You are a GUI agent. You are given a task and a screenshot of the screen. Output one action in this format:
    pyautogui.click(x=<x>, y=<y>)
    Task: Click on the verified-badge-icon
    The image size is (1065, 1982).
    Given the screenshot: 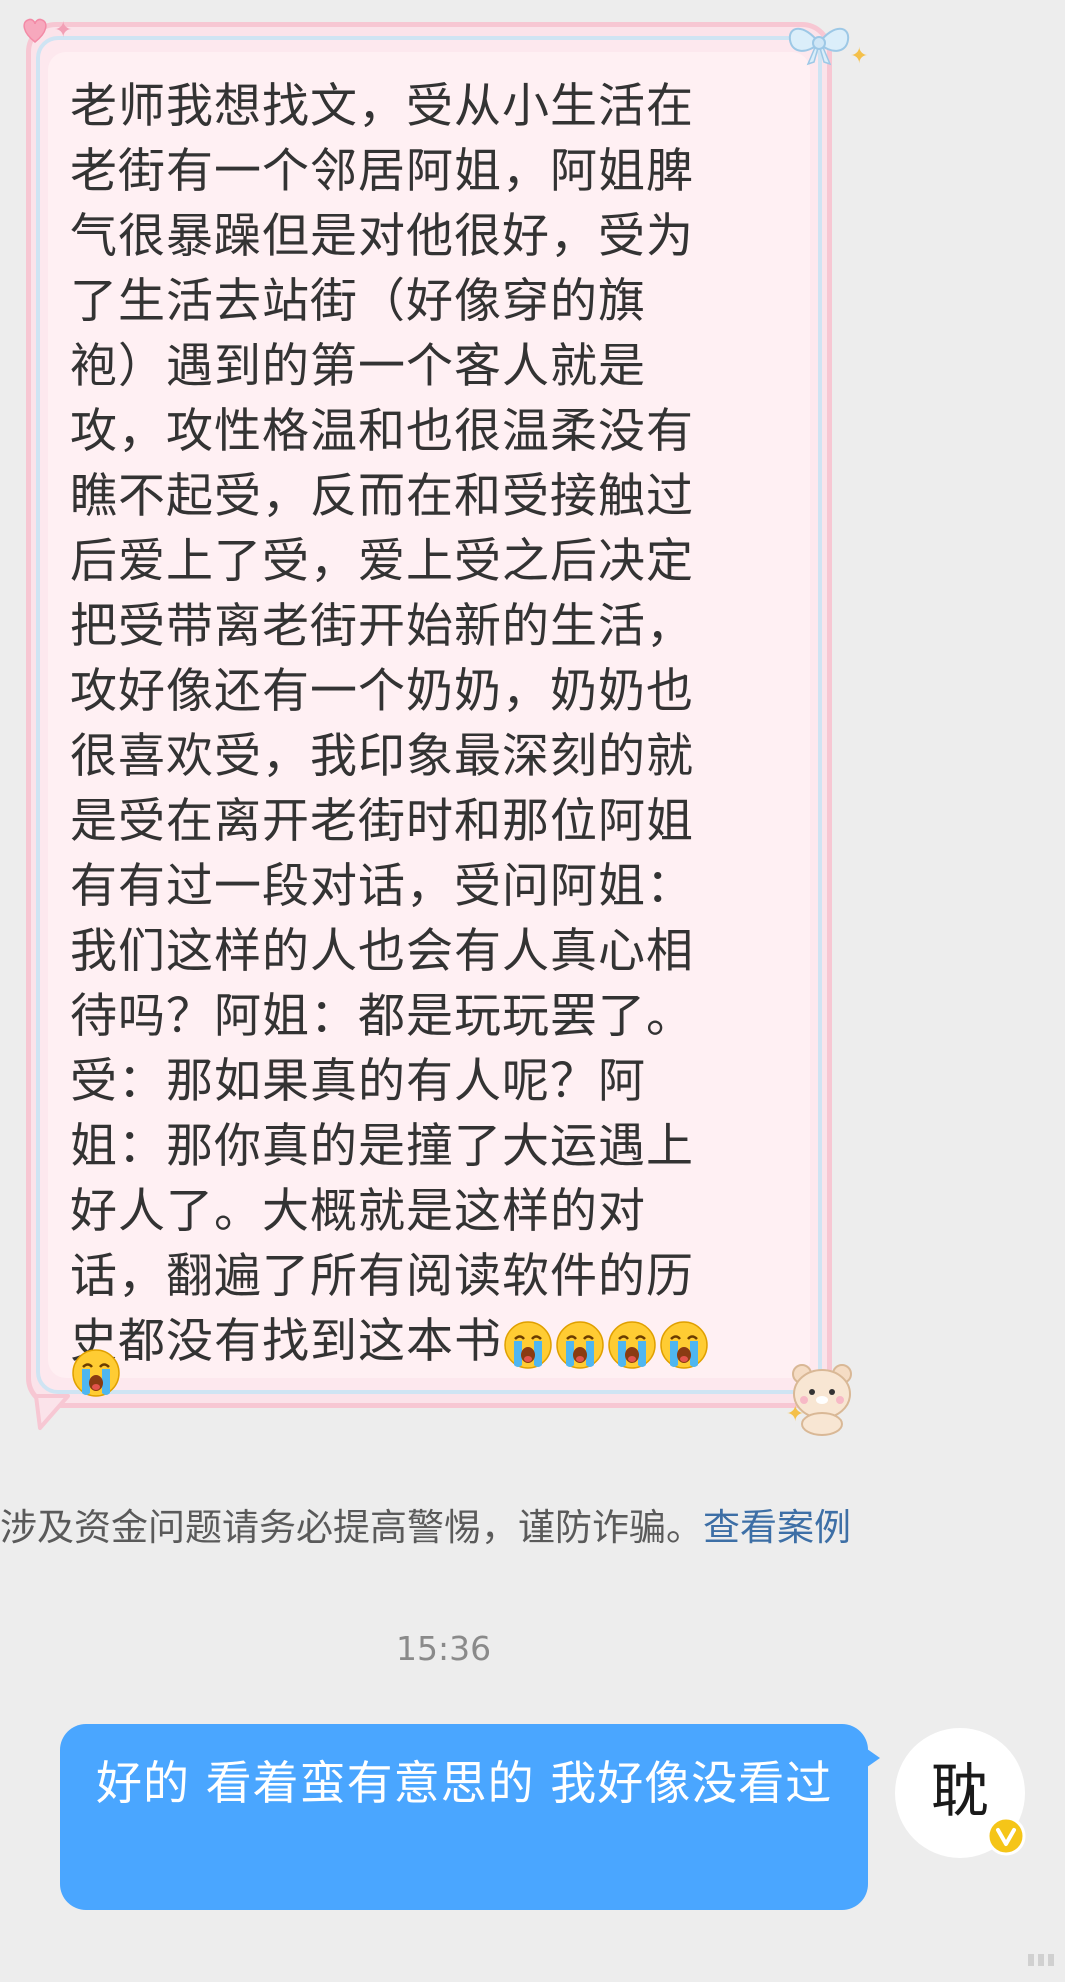 What is the action you would take?
    pyautogui.click(x=1006, y=1836)
    